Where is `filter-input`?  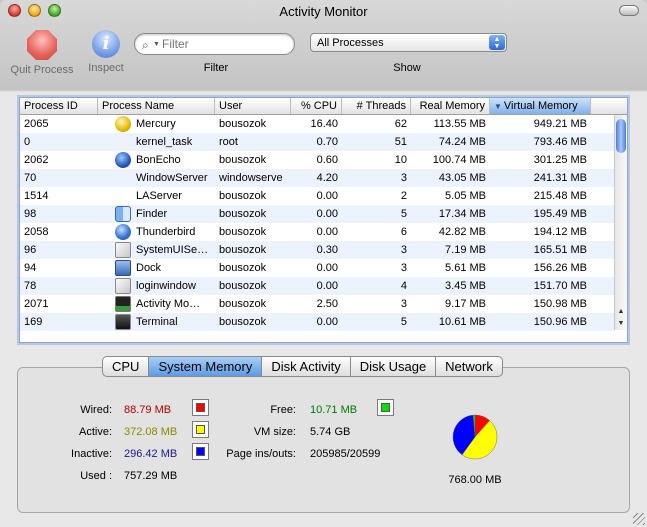 filter-input is located at coordinates (225, 44).